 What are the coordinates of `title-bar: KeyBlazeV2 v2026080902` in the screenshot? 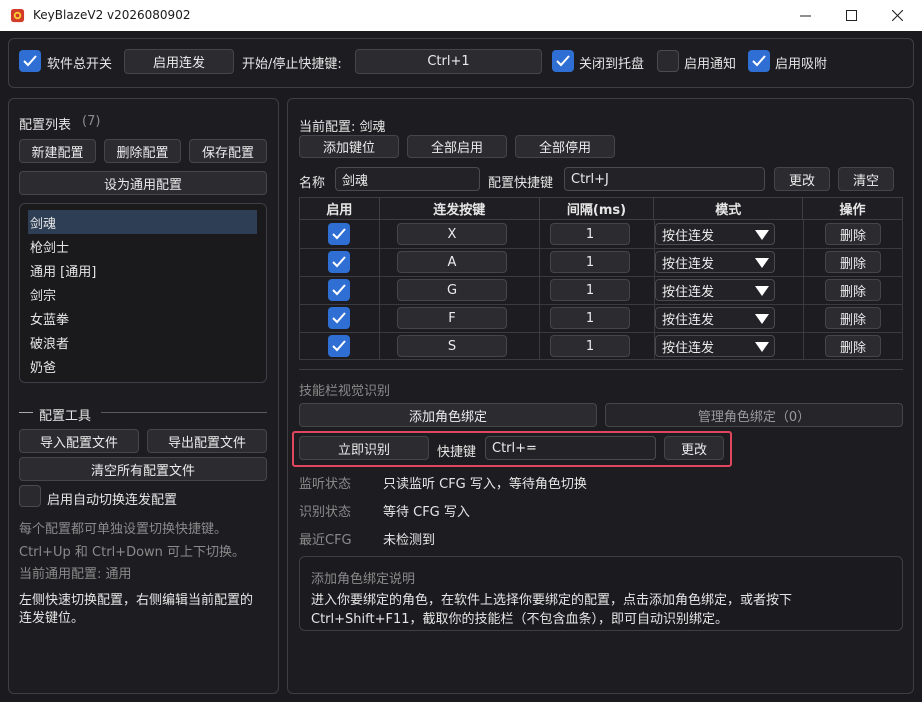 It's located at (461, 15).